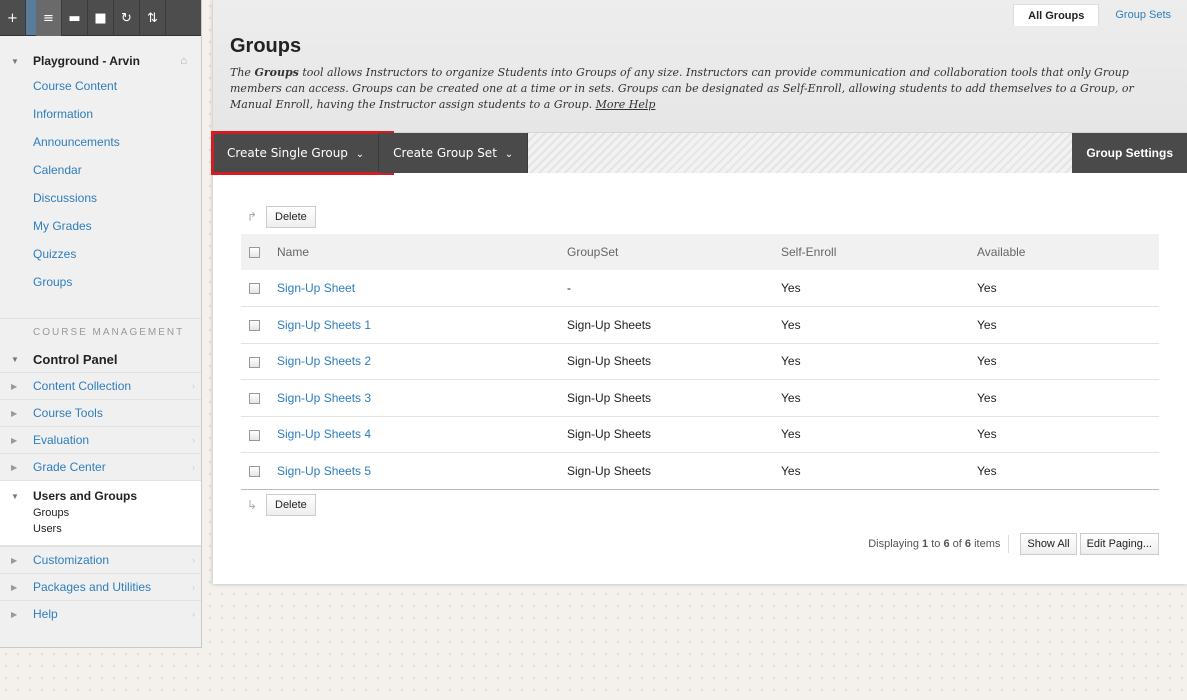 The width and height of the screenshot is (1187, 700). I want to click on folder-view-icon: ▬, so click(75, 18).